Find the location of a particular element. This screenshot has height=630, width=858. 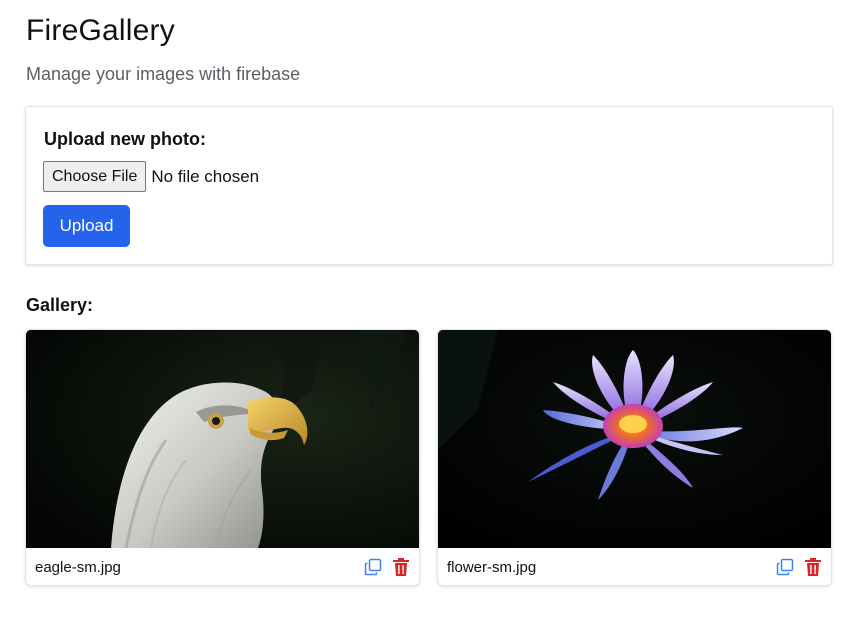

app-title: FireGallery is located at coordinates (100, 30).